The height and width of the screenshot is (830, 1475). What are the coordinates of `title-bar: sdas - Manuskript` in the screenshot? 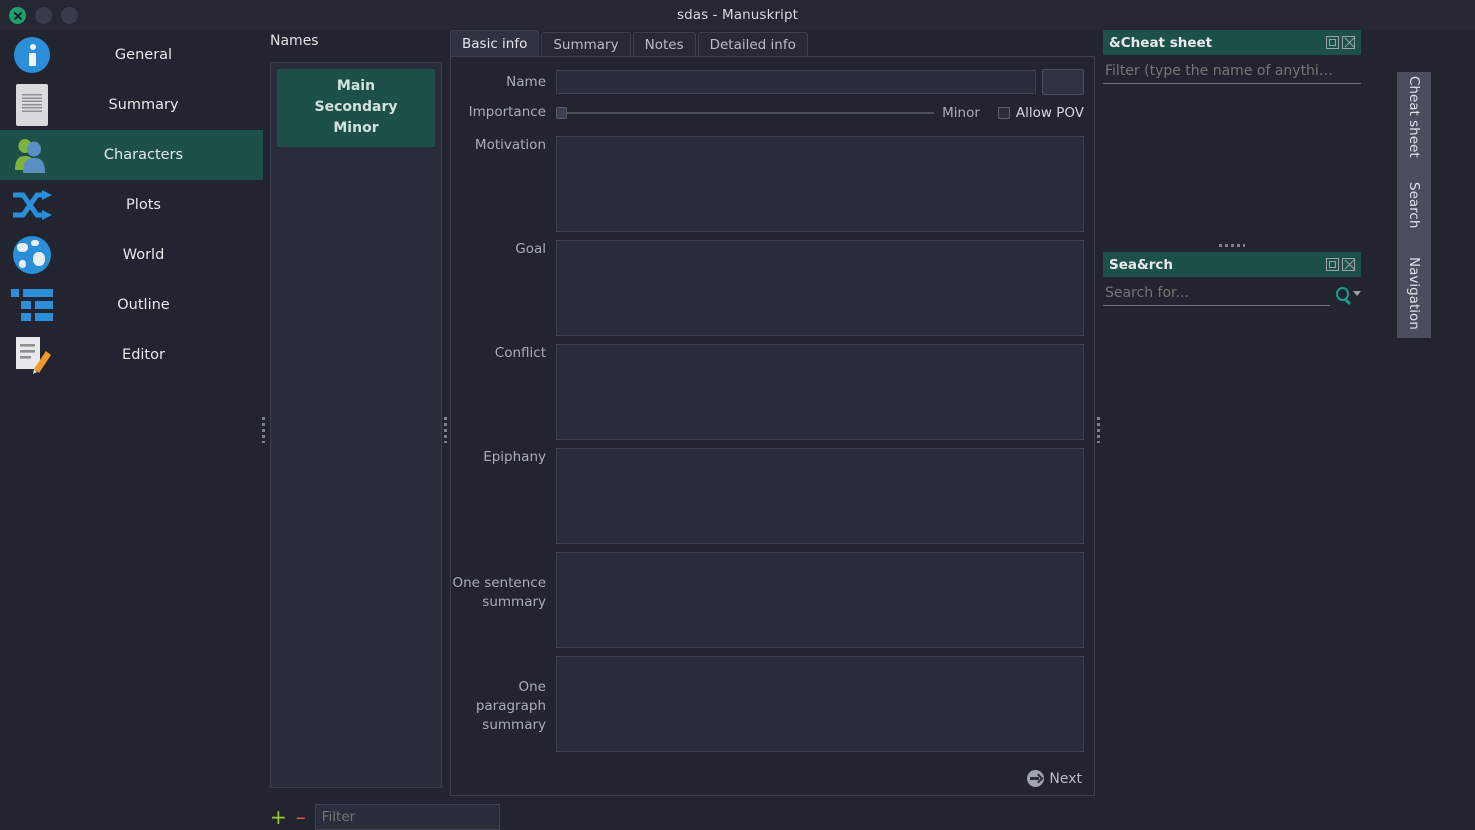 It's located at (737, 15).